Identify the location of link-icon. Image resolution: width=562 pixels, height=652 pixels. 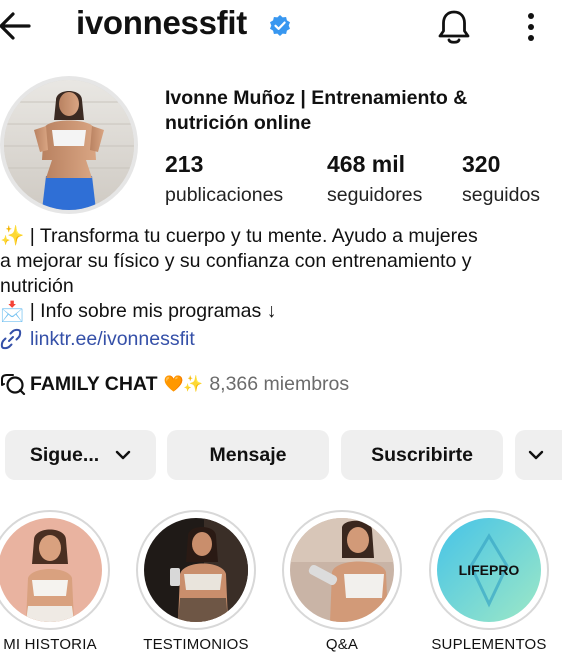
(11, 339).